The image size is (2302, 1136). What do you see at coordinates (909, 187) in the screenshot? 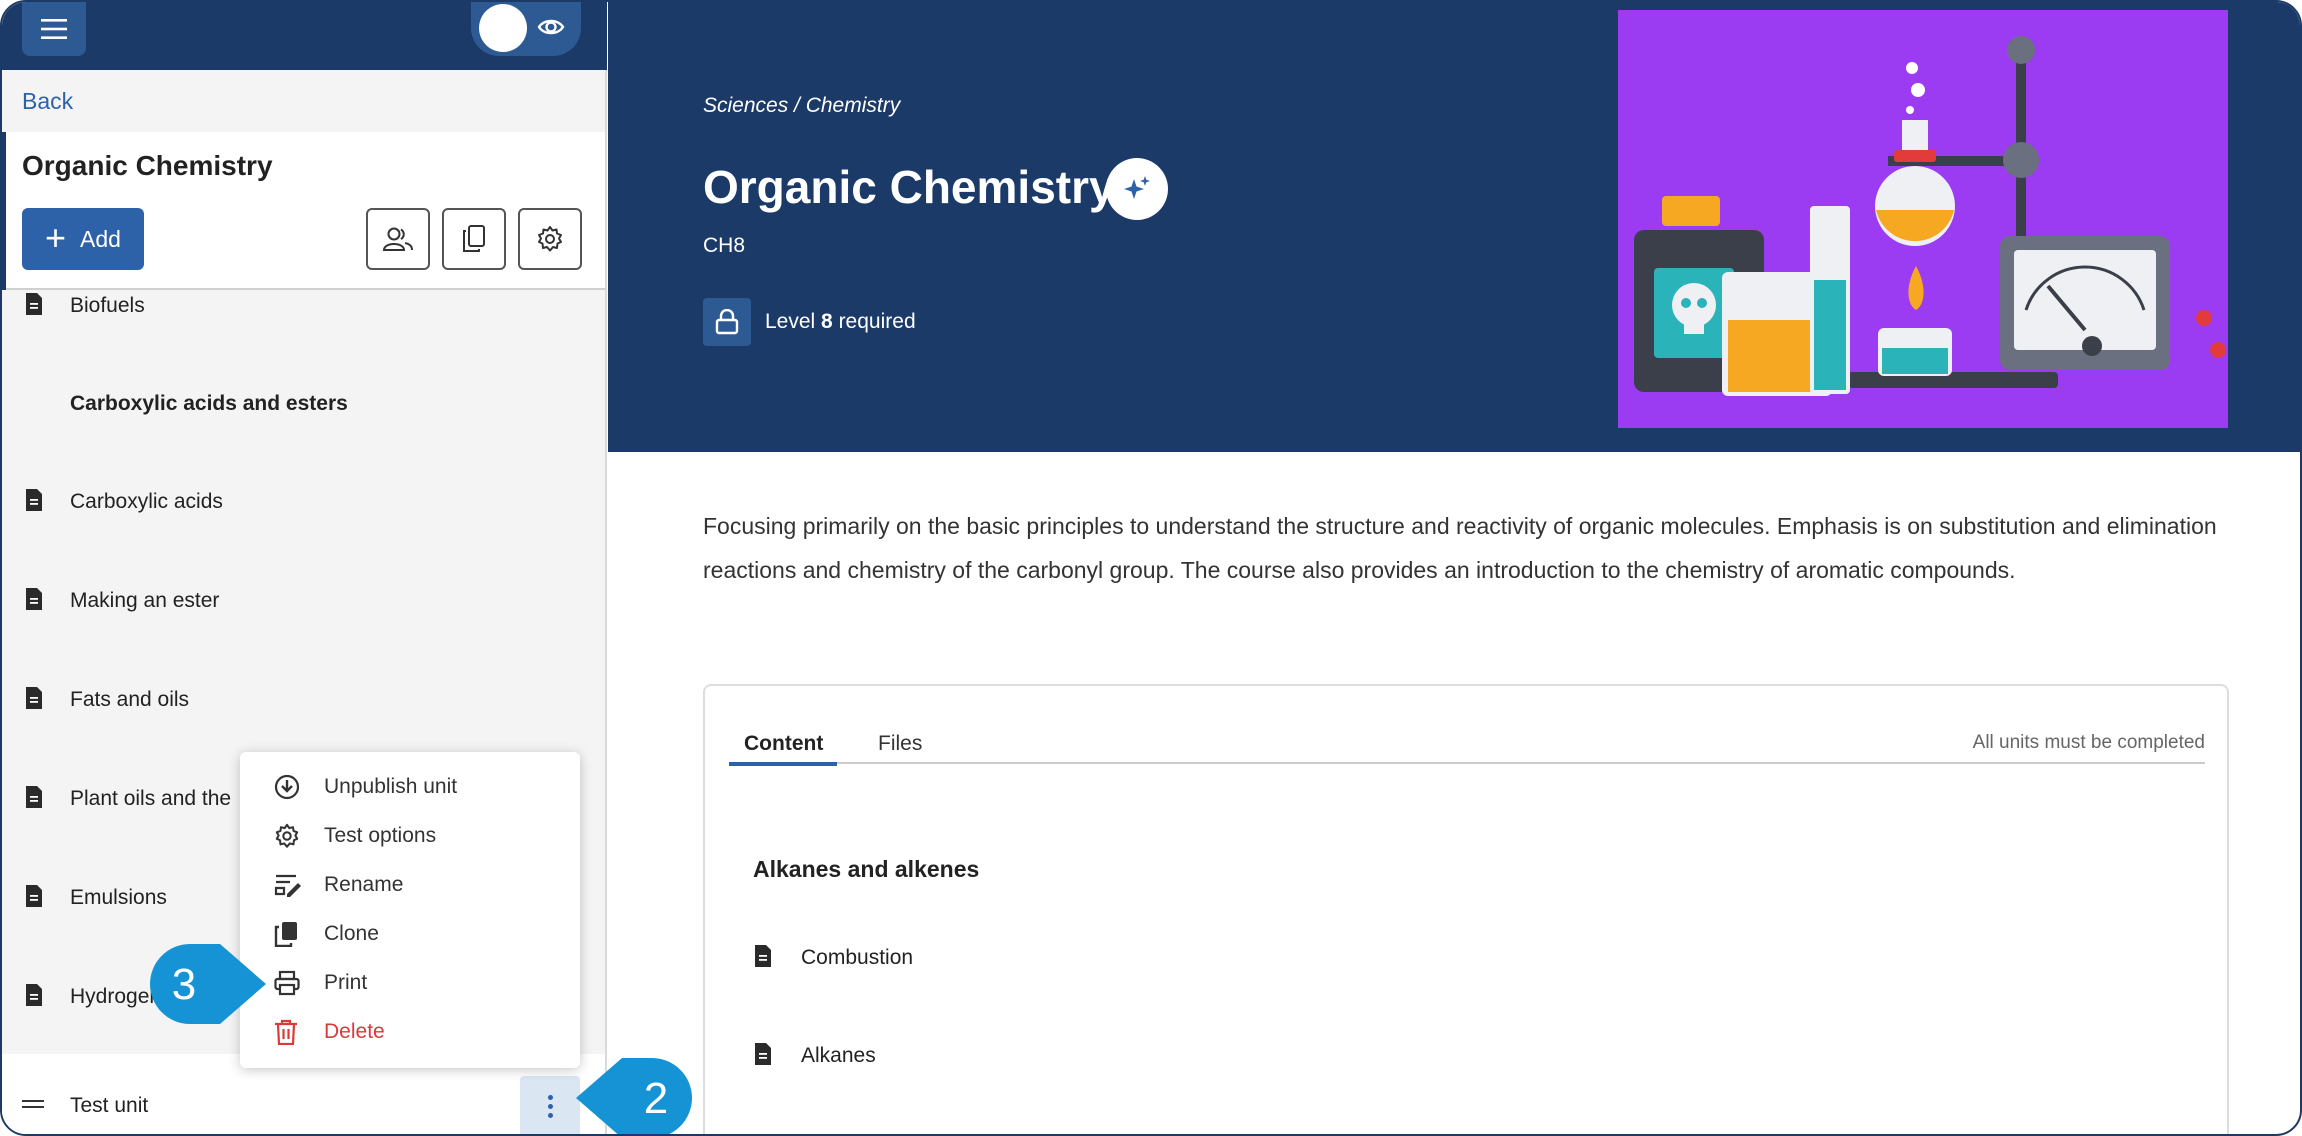
I see `page-title: Organic Chemistry` at bounding box center [909, 187].